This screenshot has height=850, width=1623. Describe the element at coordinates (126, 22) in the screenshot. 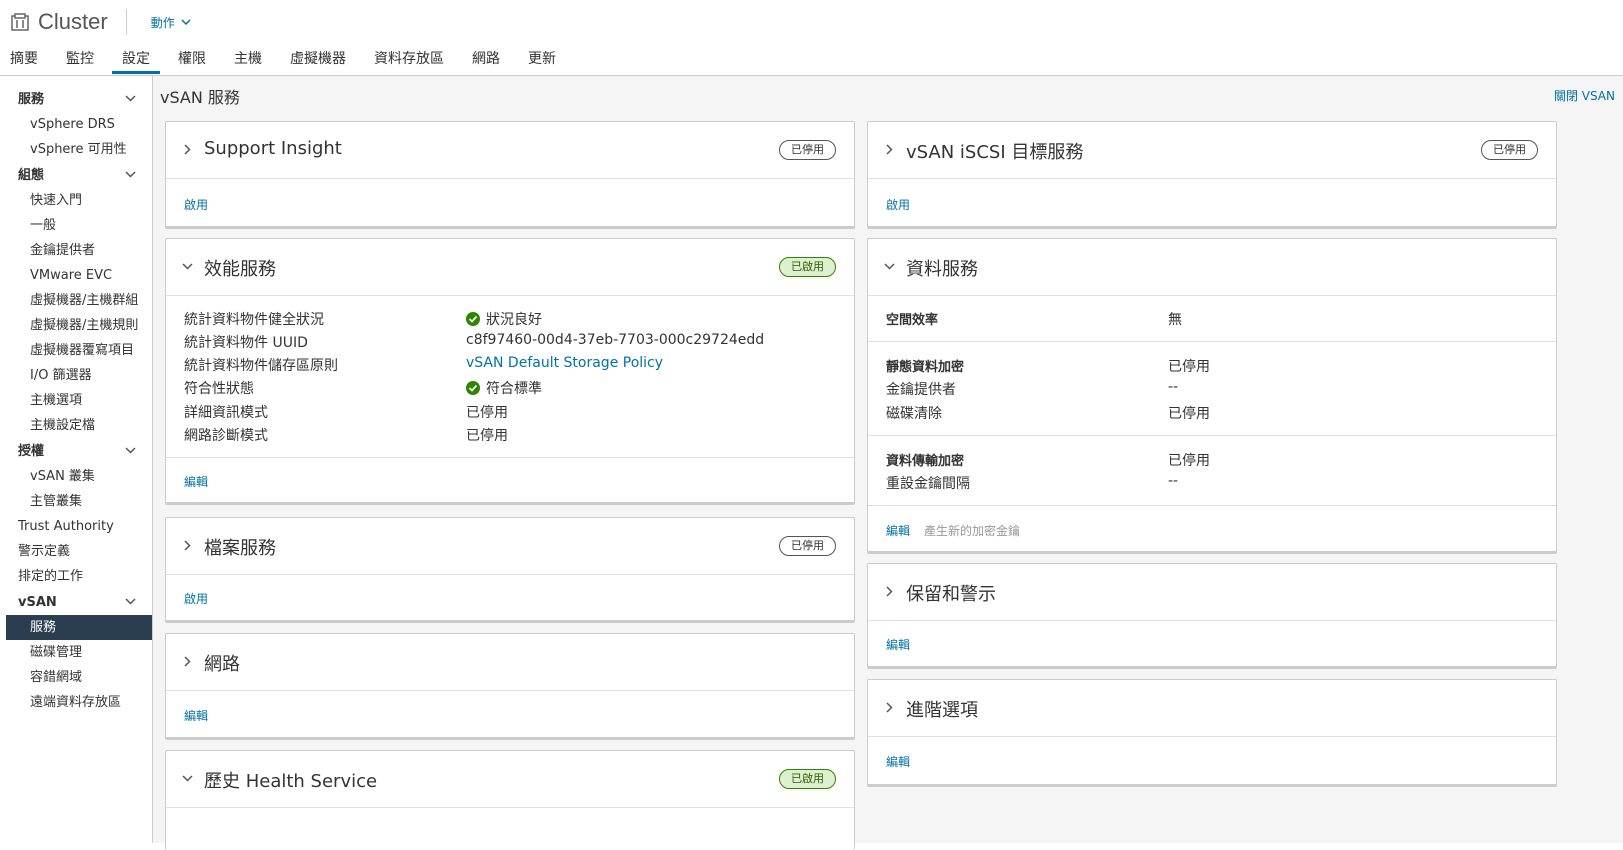

I see `title-divider` at that location.